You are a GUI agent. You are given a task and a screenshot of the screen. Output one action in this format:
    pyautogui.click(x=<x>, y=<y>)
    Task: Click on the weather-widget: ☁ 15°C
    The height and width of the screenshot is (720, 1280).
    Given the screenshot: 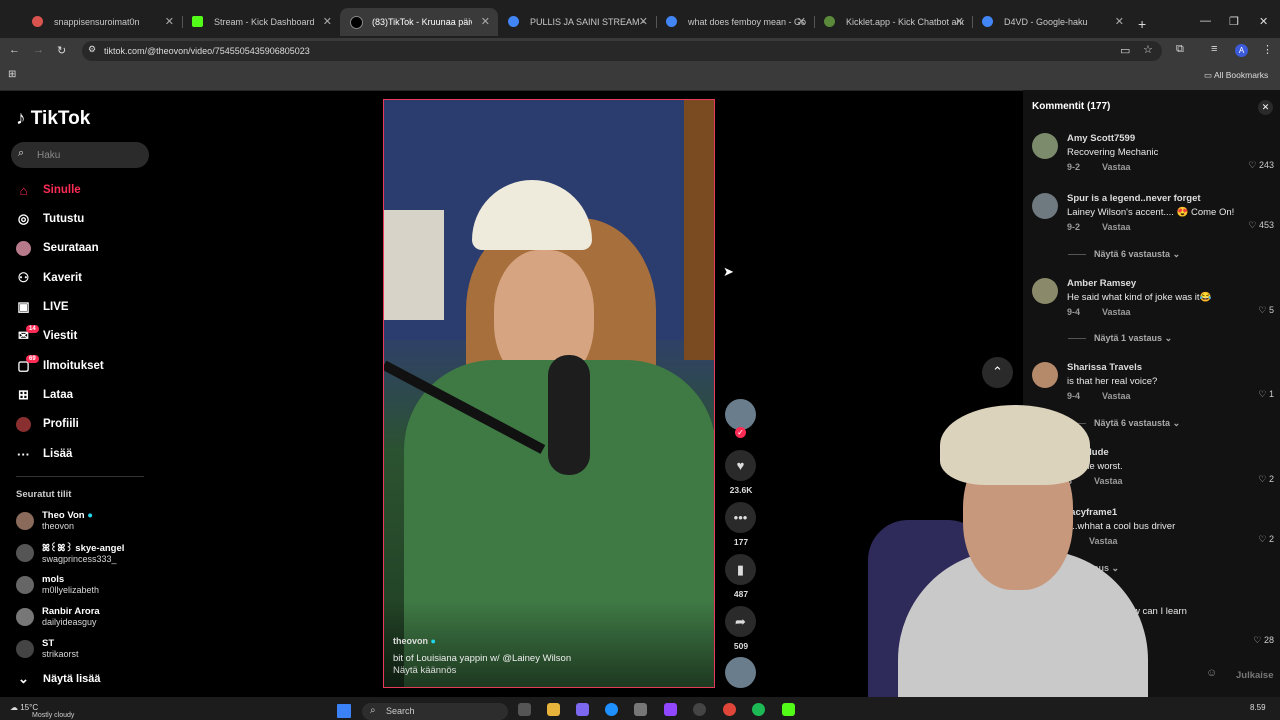 What is the action you would take?
    pyautogui.click(x=24, y=707)
    